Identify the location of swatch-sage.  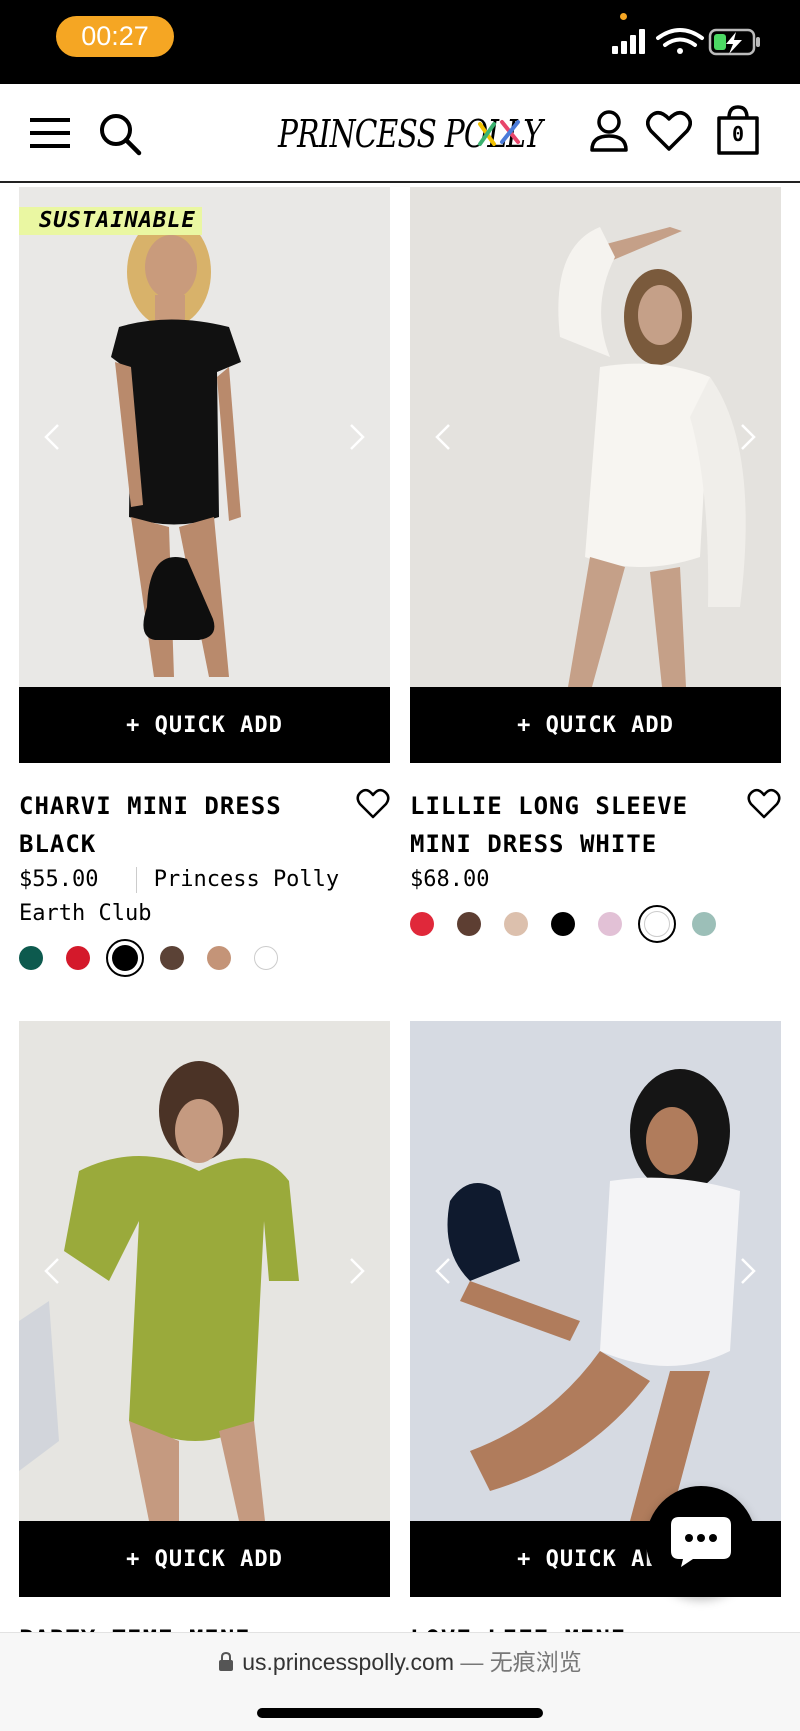
(704, 924).